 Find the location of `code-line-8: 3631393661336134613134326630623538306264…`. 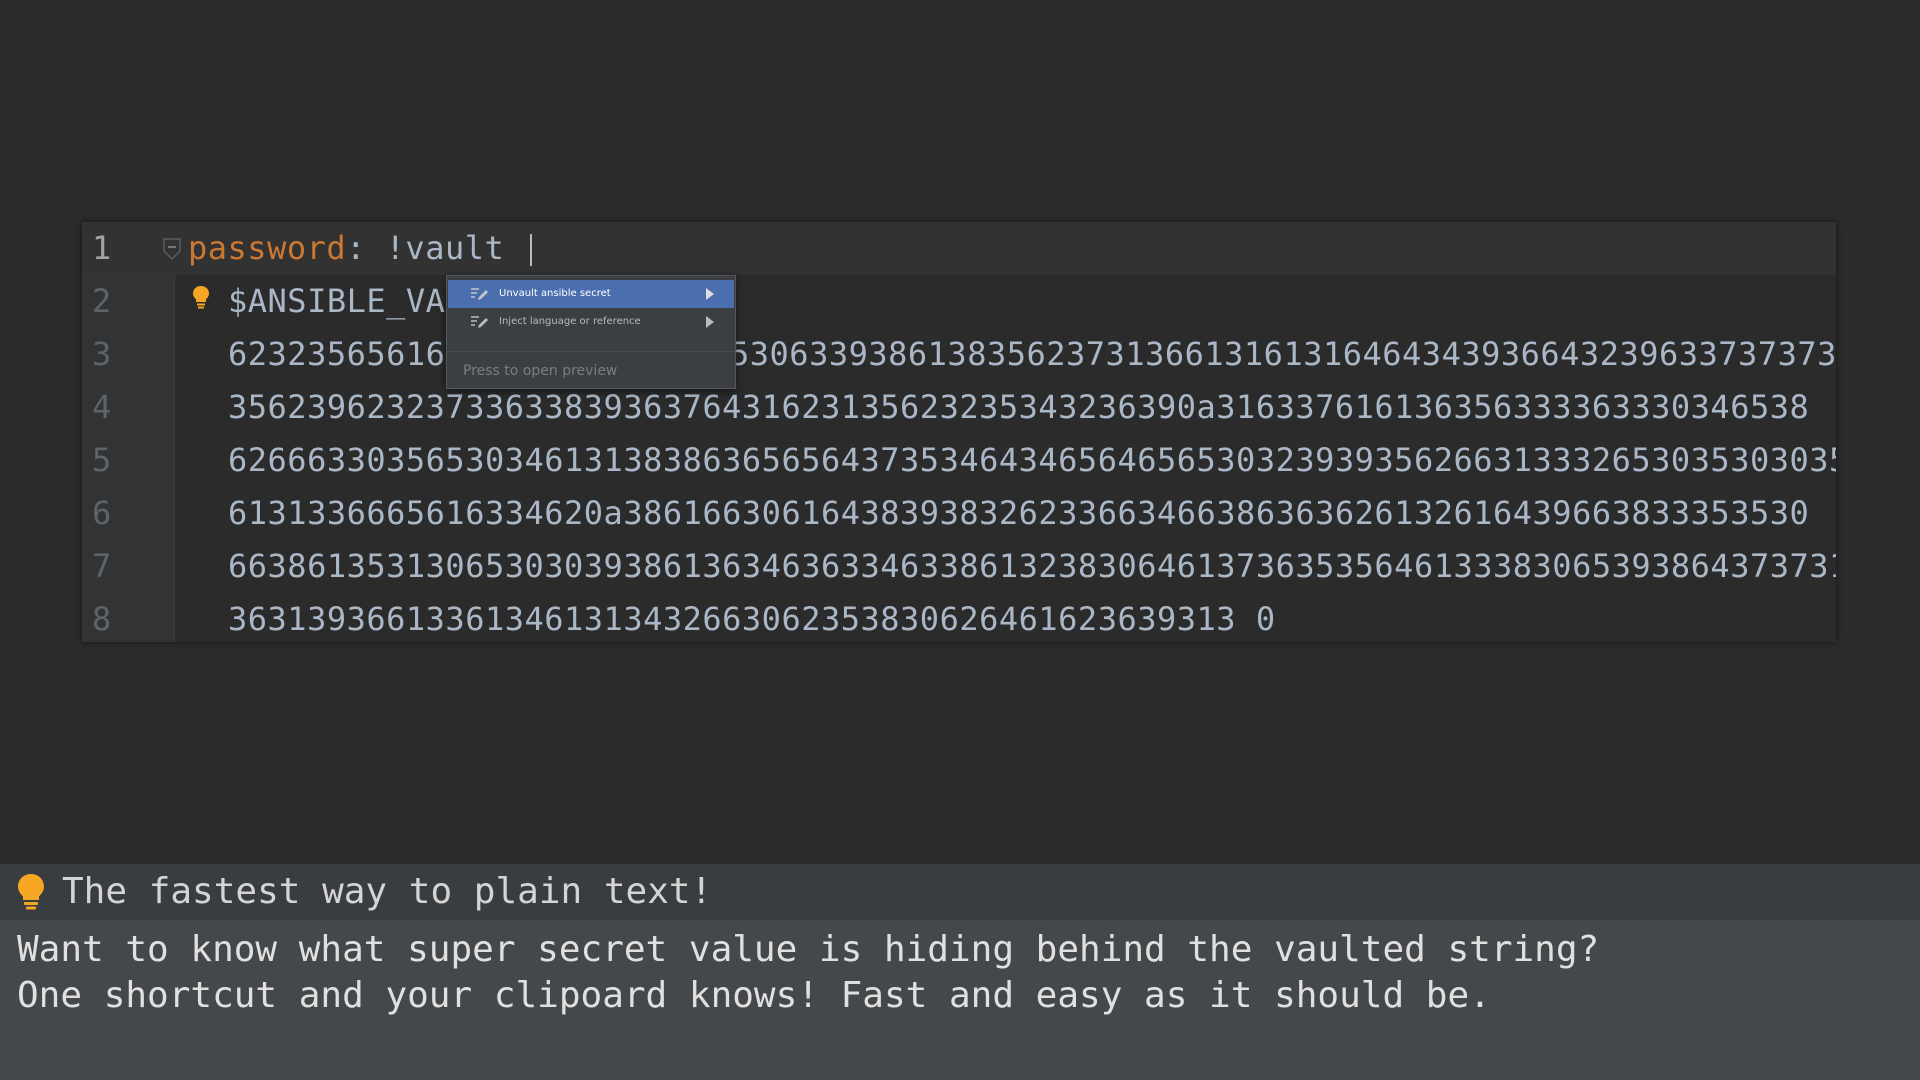

code-line-8: 3631393661336134613134326630623538306264… is located at coordinates (752, 617).